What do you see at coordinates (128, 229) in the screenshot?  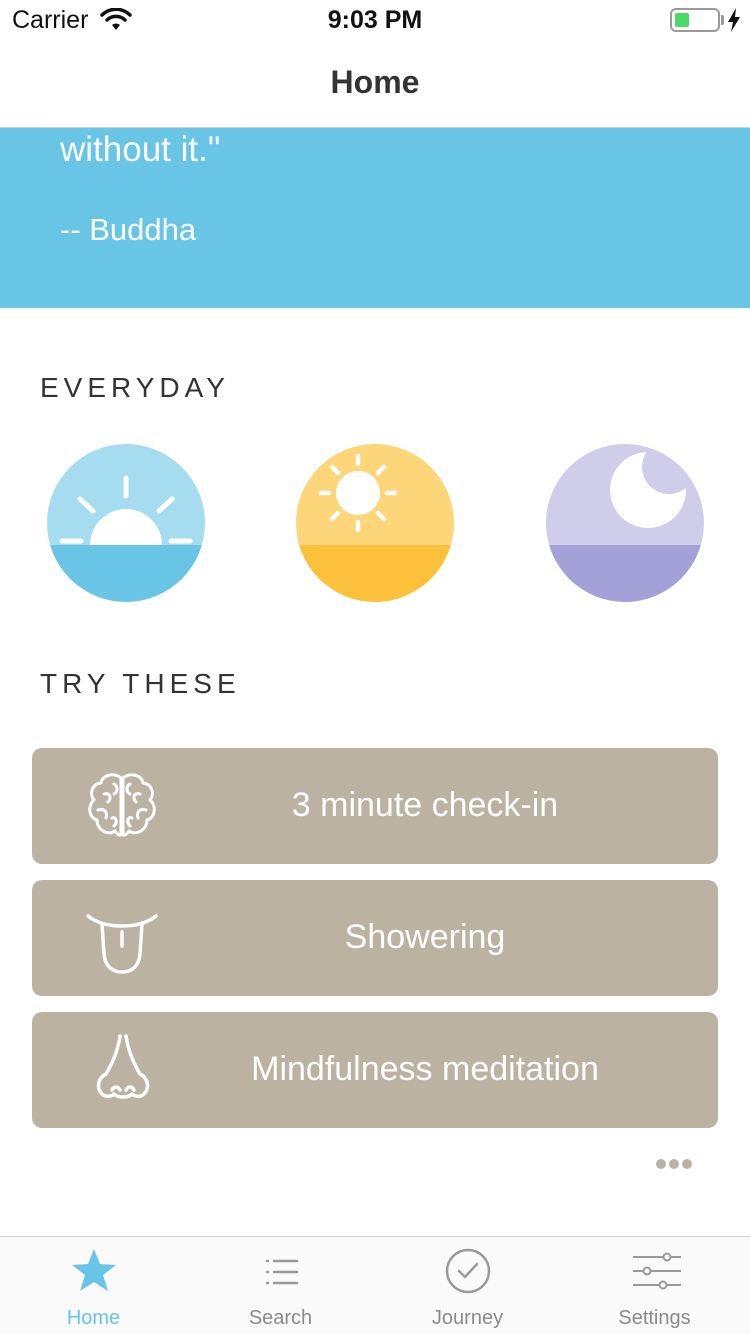 I see `quote-author: -- Buddha` at bounding box center [128, 229].